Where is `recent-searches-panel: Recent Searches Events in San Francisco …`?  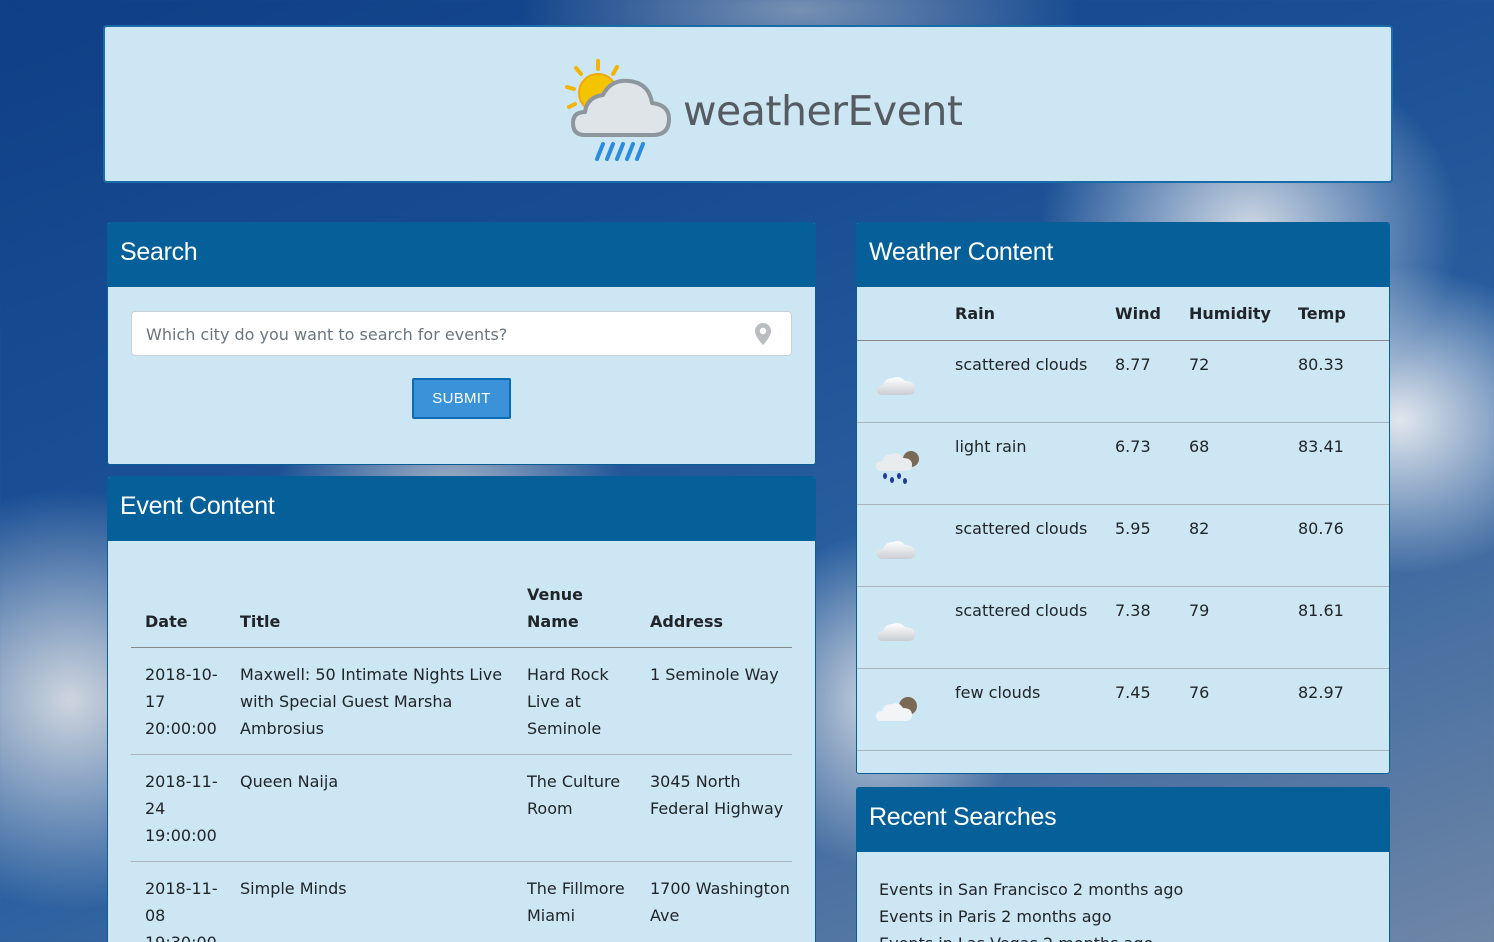 recent-searches-panel: Recent Searches Events in San Francisco … is located at coordinates (1123, 864).